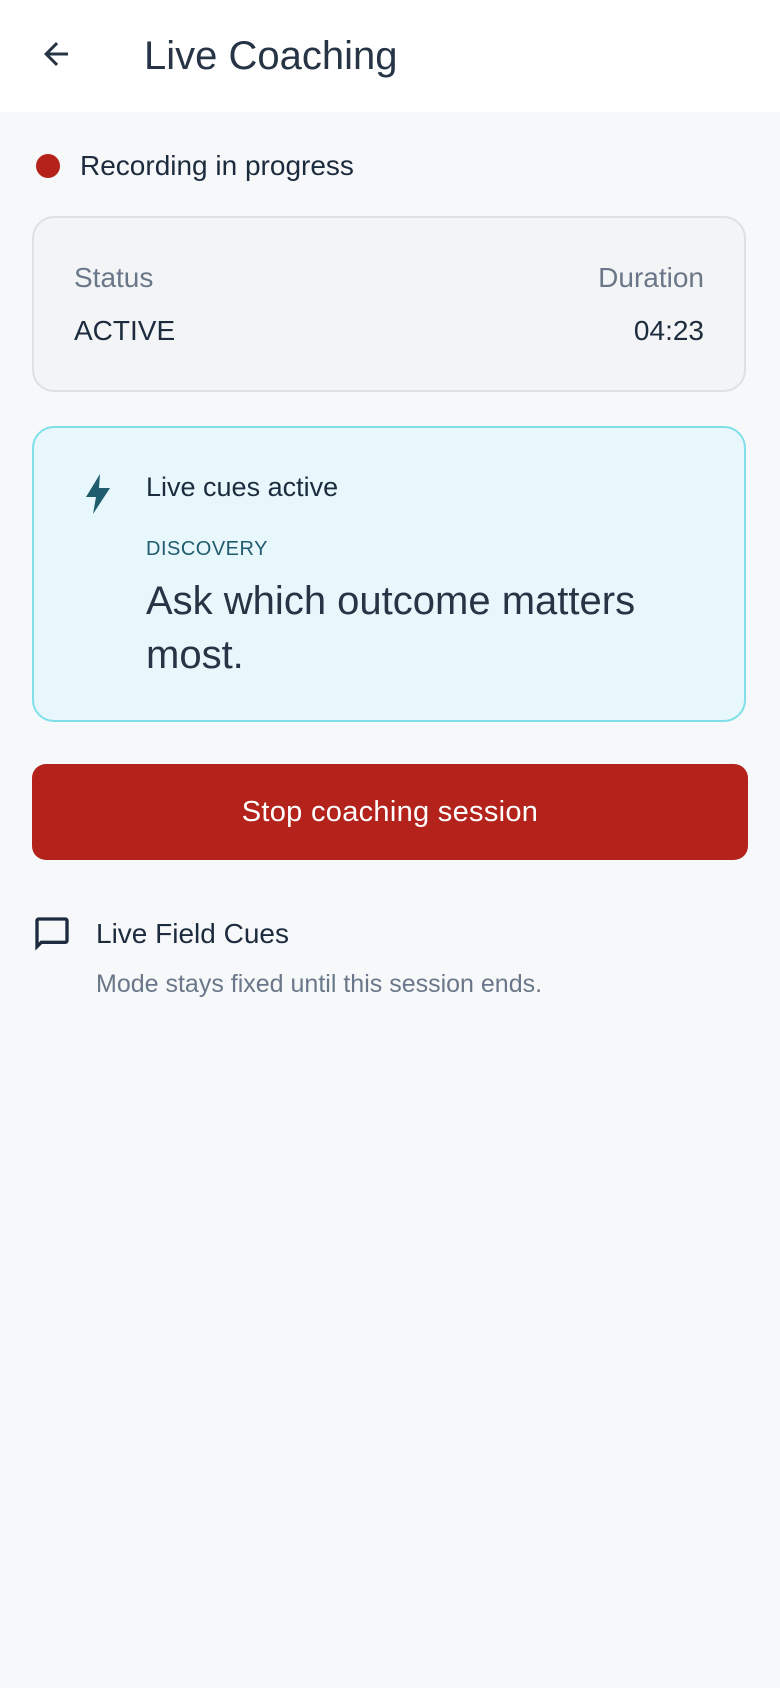  What do you see at coordinates (651, 277) in the screenshot?
I see `duration-label: Duration` at bounding box center [651, 277].